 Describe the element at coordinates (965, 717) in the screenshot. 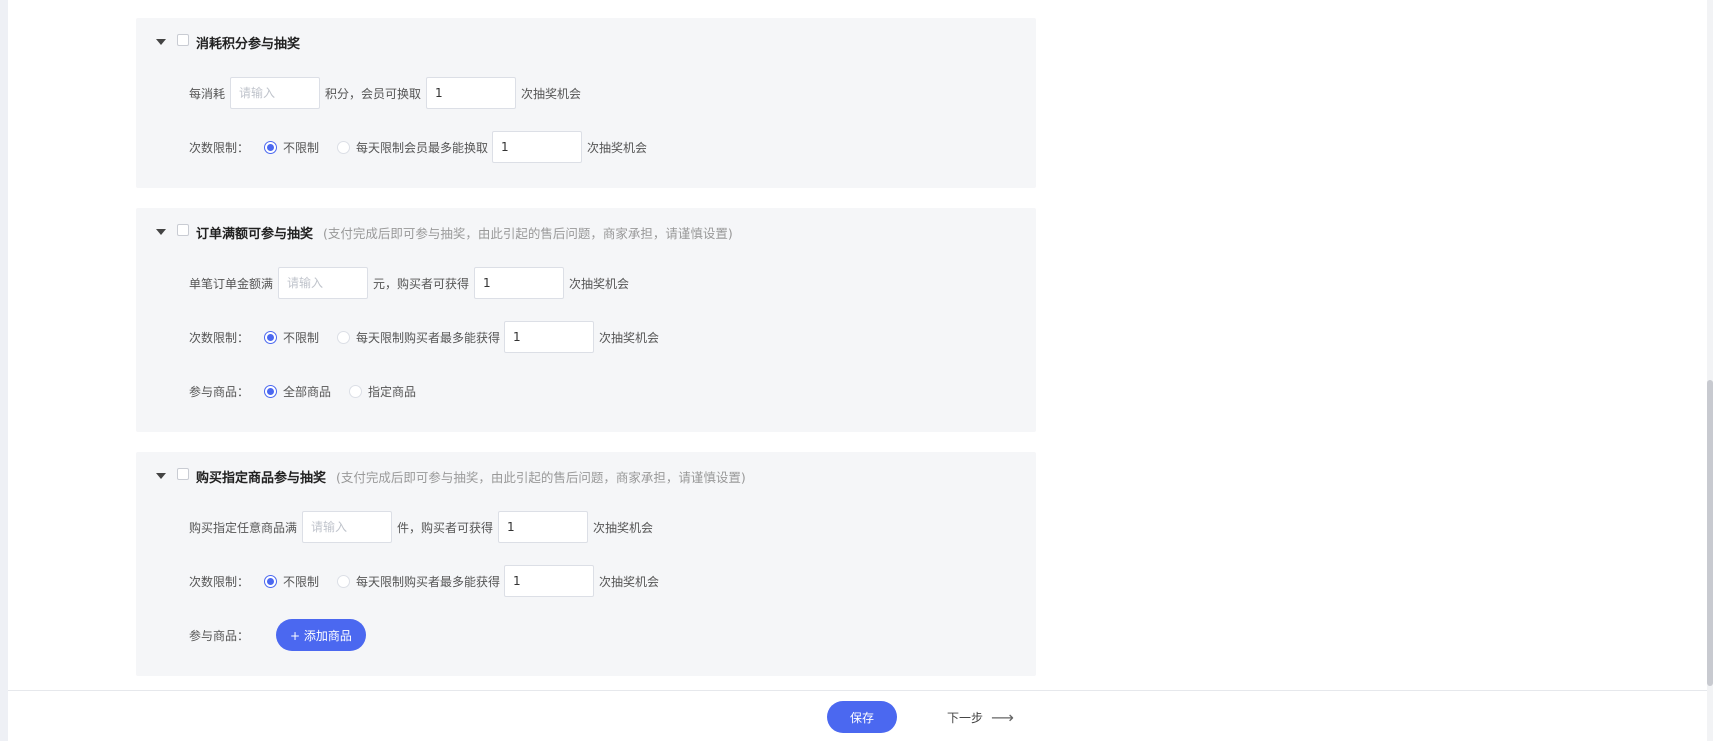

I see `next-step-label: 下一步` at that location.